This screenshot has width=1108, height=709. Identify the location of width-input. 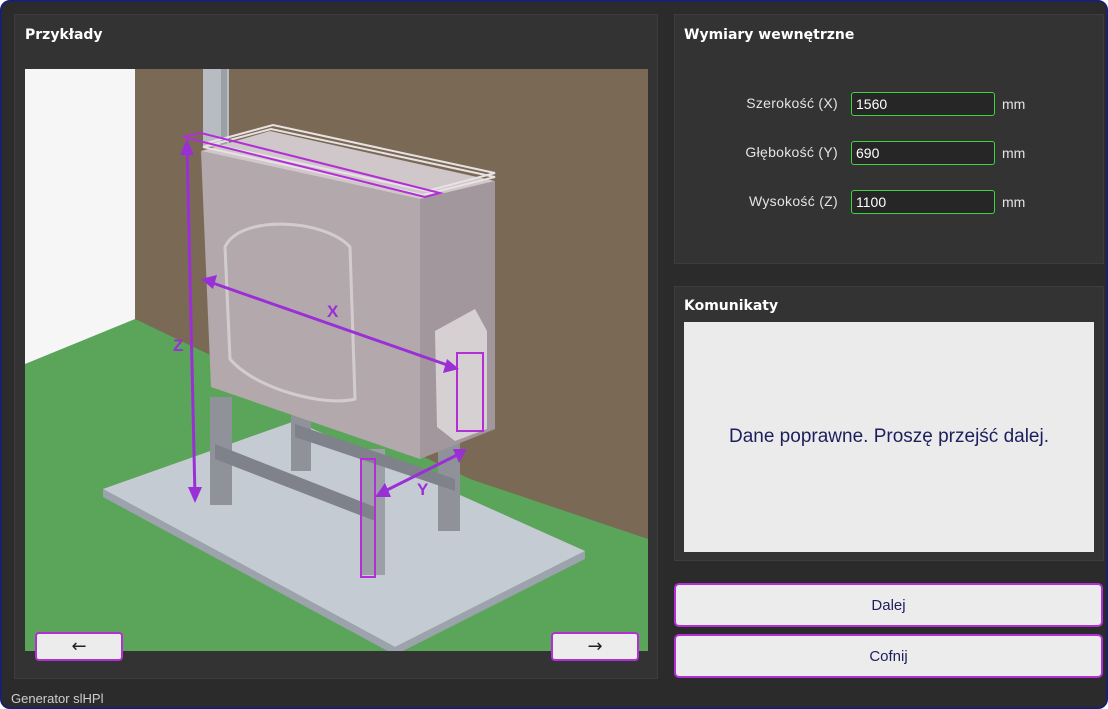
(923, 104).